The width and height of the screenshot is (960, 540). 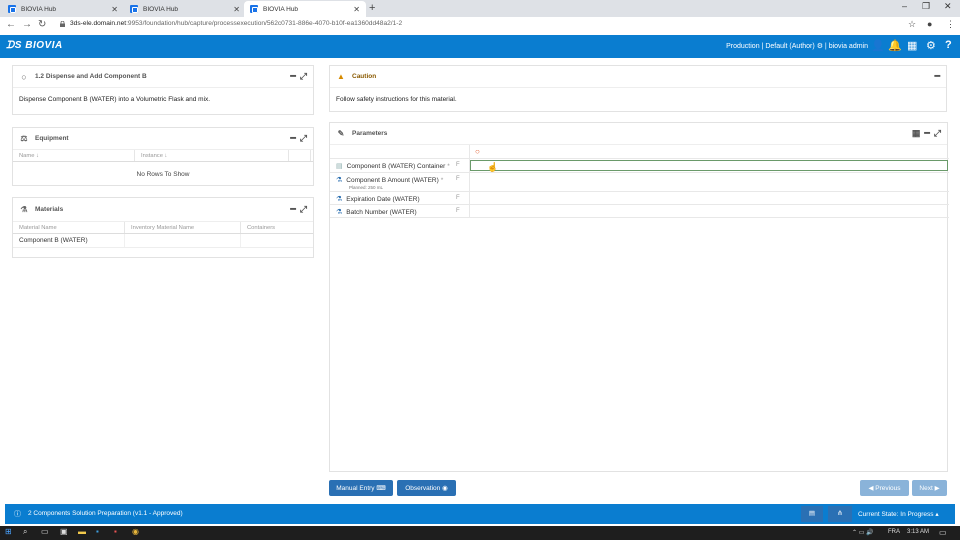 I want to click on column-header-inventory-material-name: Inventory Material Name, so click(x=183, y=227).